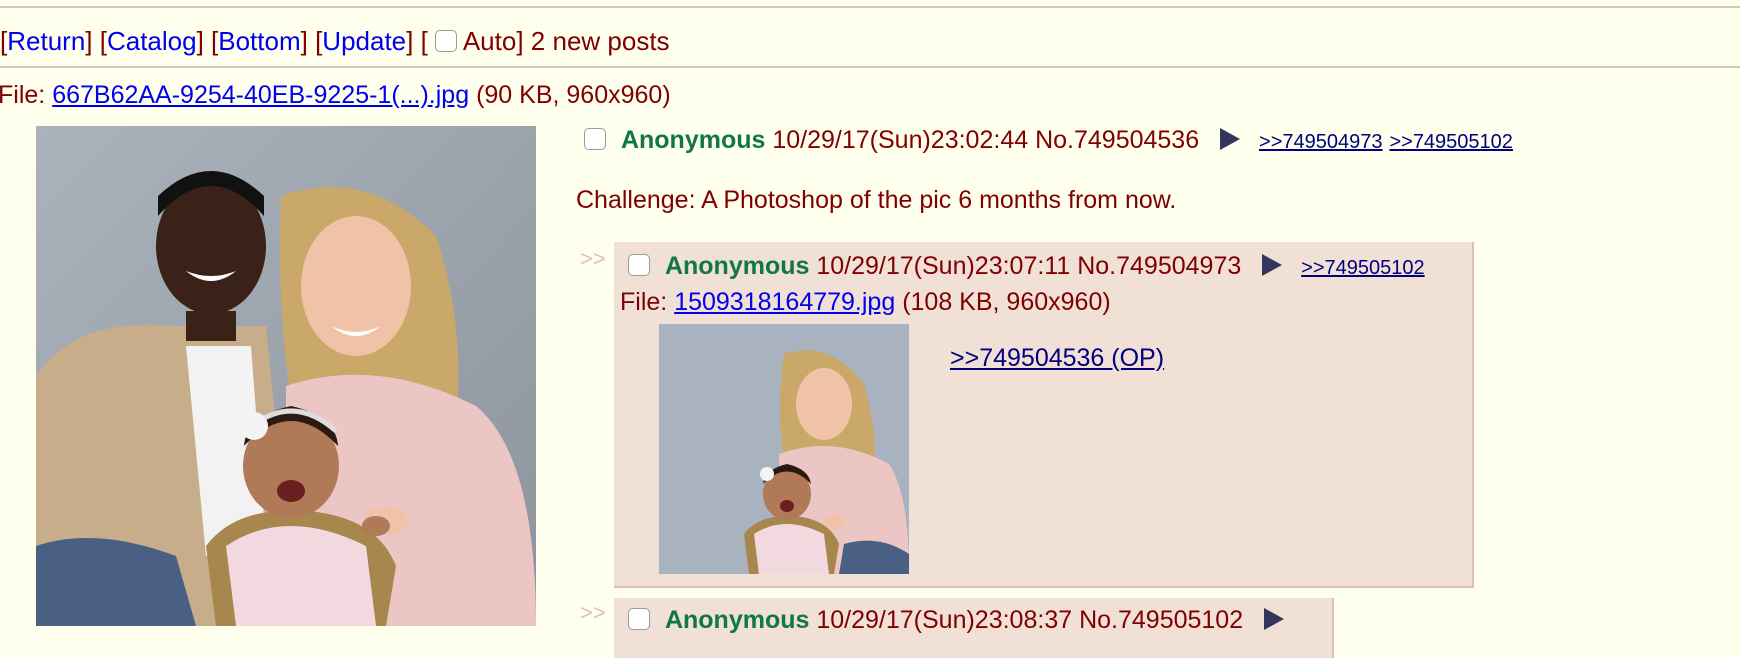 The height and width of the screenshot is (658, 1740). Describe the element at coordinates (944, 620) in the screenshot. I see `reply2-datetime: 10/29/17(Sun)23:08:37` at that location.